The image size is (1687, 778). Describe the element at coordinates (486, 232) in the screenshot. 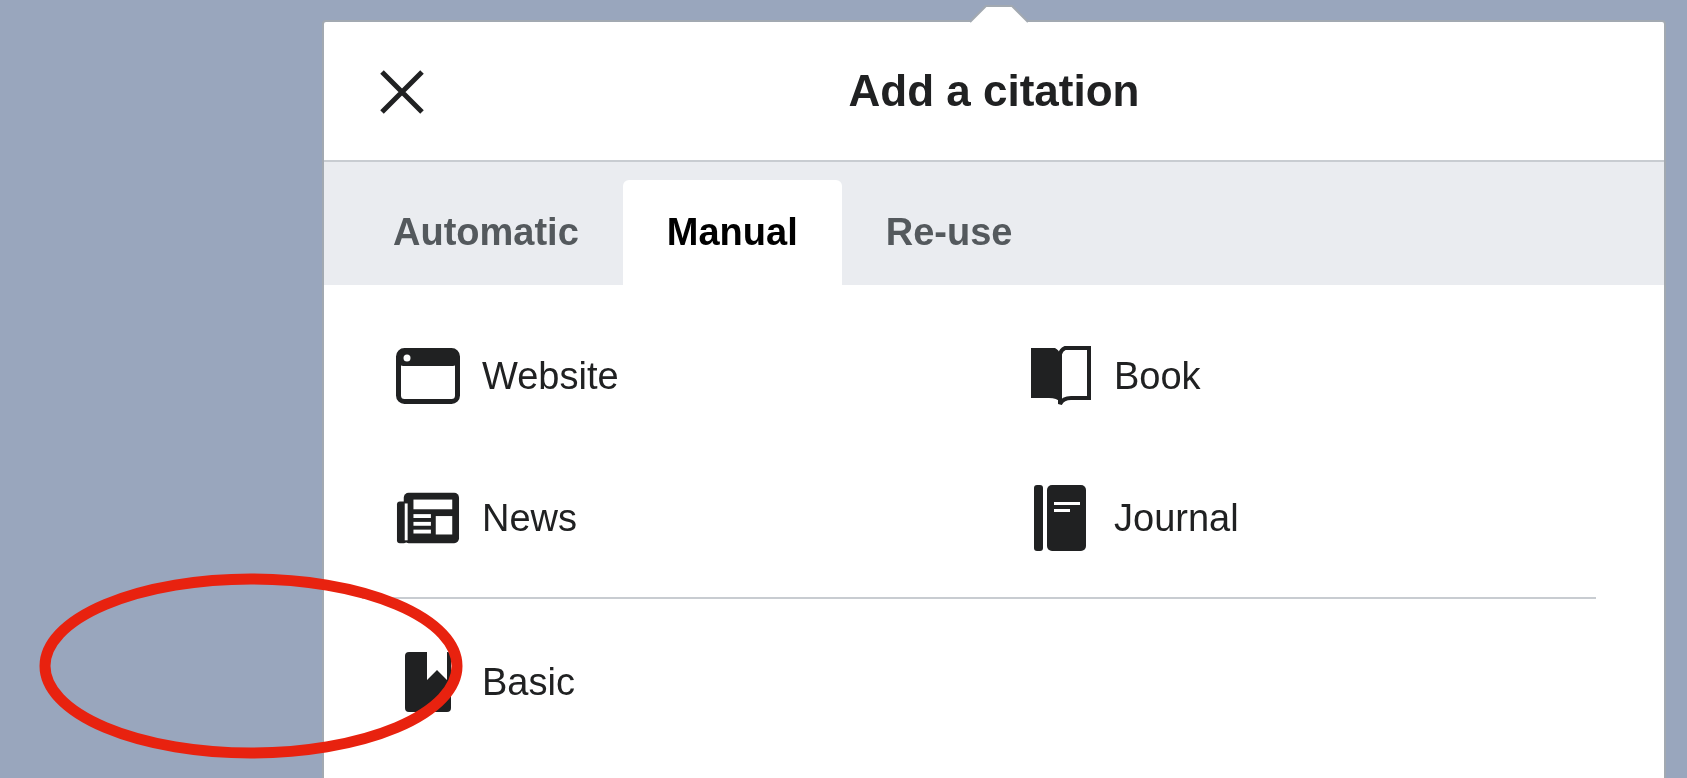

I see `tab: Automatic` at that location.